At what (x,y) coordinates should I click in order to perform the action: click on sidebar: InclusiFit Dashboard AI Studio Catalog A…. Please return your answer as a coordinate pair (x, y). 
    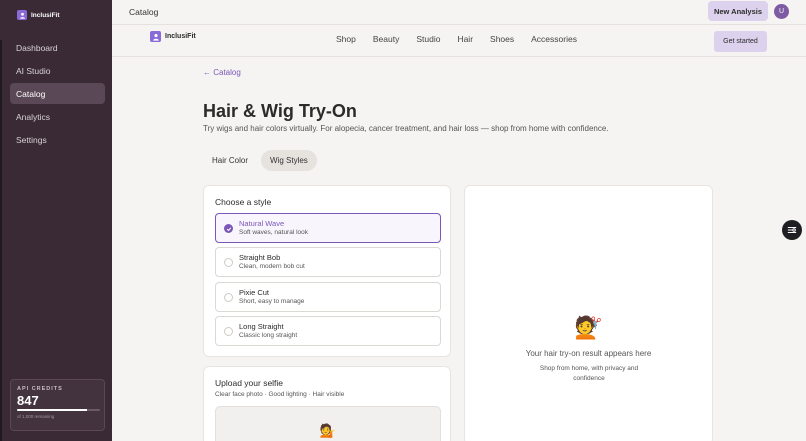
    Looking at the image, I should click on (56, 220).